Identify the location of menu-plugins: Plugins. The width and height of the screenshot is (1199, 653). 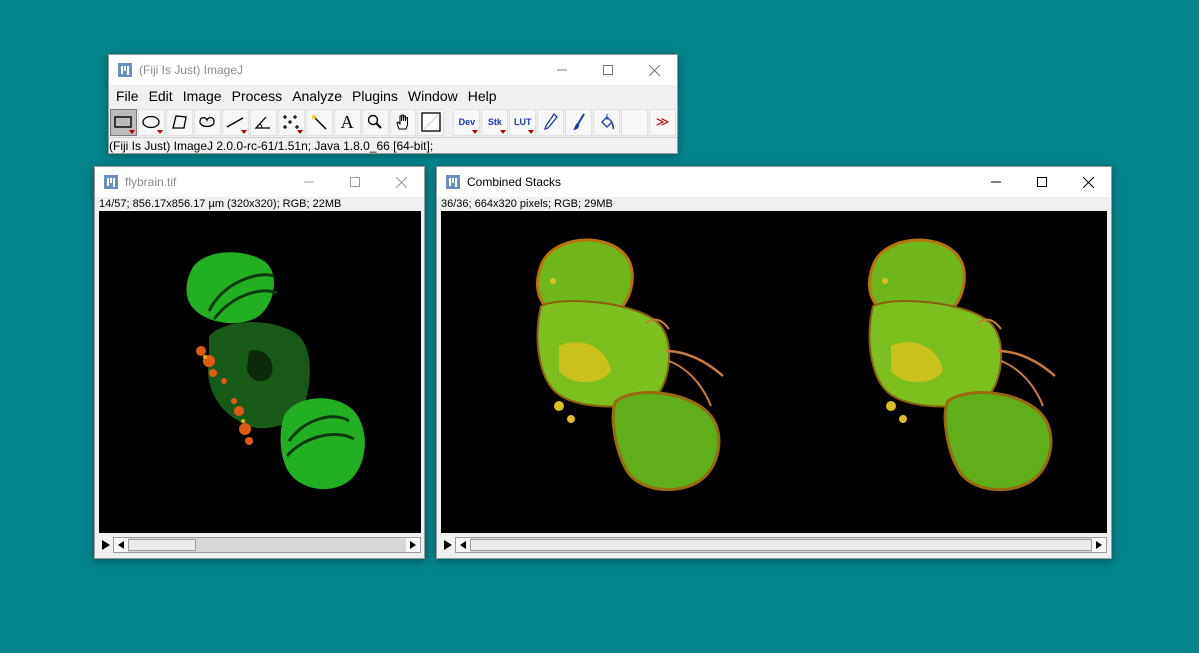
(375, 96).